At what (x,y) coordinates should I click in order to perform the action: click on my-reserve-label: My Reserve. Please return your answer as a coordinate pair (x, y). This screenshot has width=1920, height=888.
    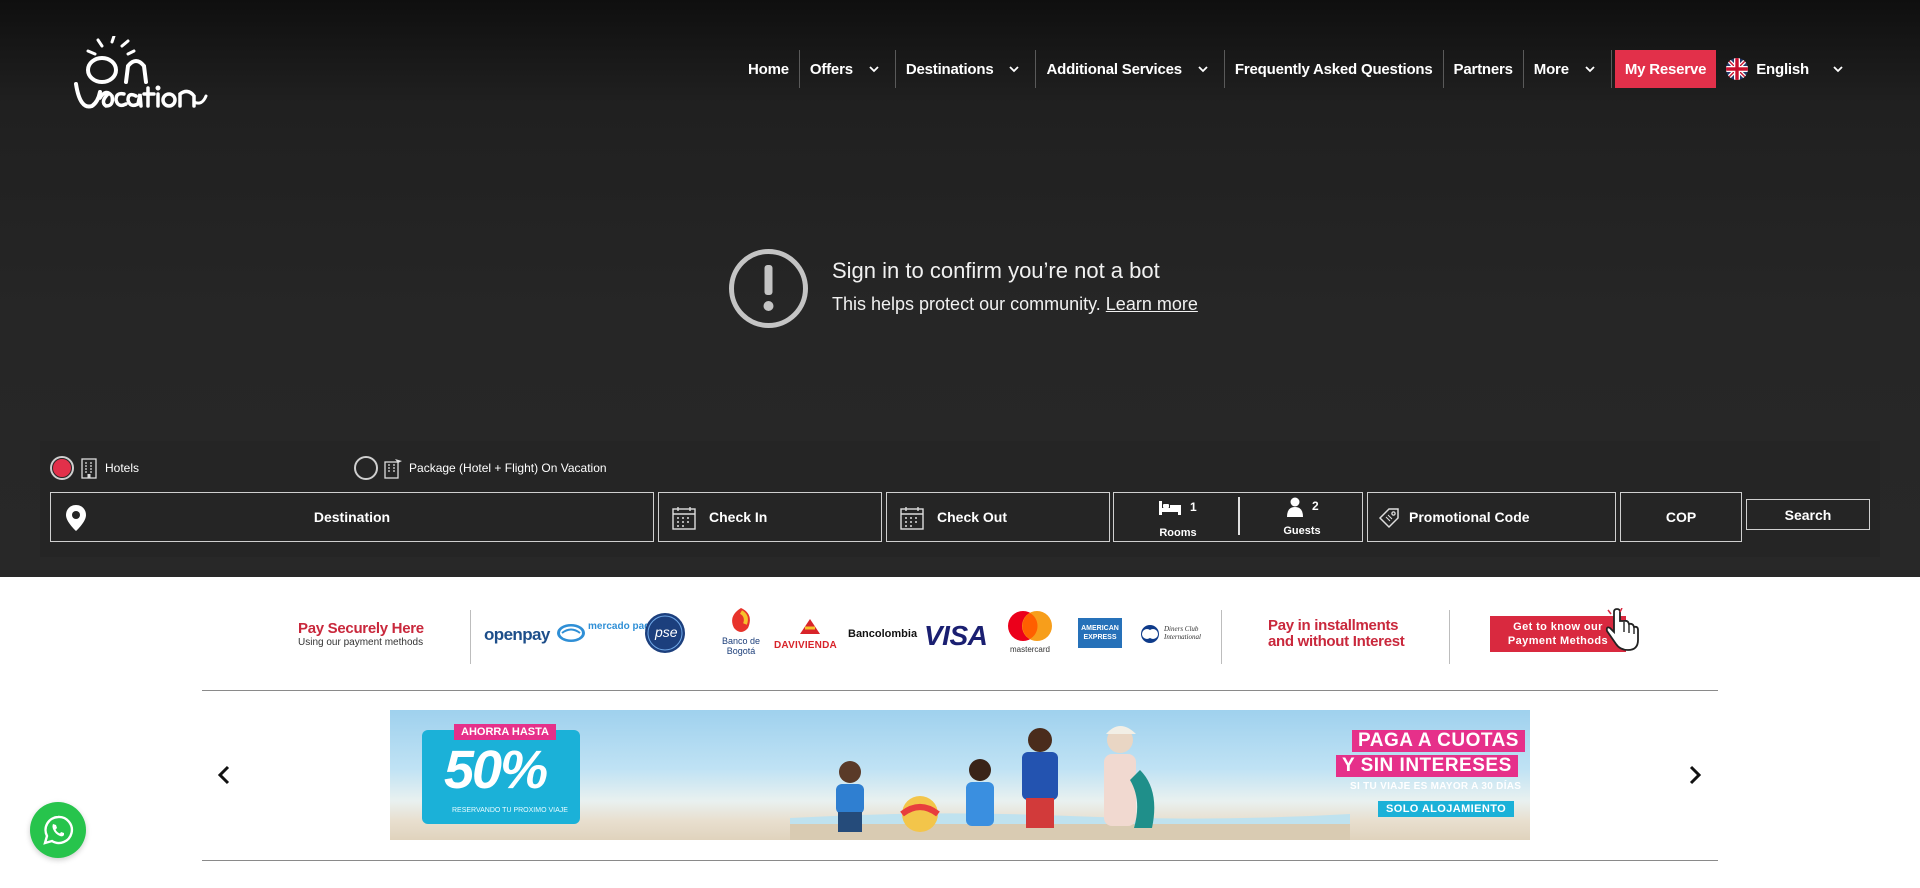
    Looking at the image, I should click on (1665, 69).